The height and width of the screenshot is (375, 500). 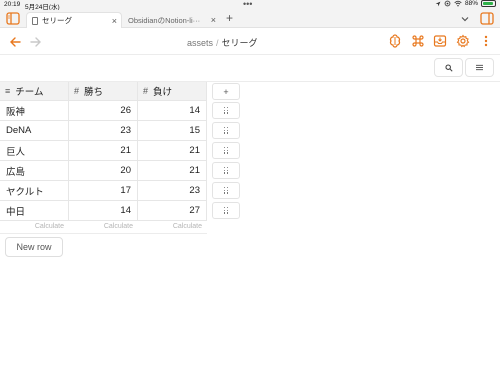 I want to click on cell-wins: 23, so click(x=103, y=131).